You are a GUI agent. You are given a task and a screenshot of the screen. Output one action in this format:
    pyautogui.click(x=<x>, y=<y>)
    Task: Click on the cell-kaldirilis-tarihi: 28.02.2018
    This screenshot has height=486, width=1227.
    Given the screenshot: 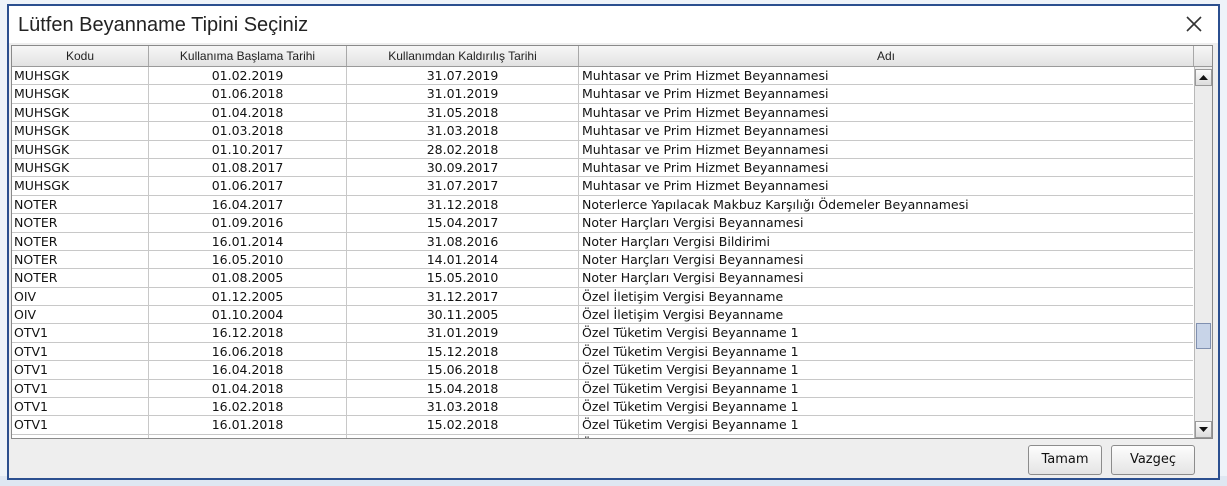 What is the action you would take?
    pyautogui.click(x=463, y=149)
    